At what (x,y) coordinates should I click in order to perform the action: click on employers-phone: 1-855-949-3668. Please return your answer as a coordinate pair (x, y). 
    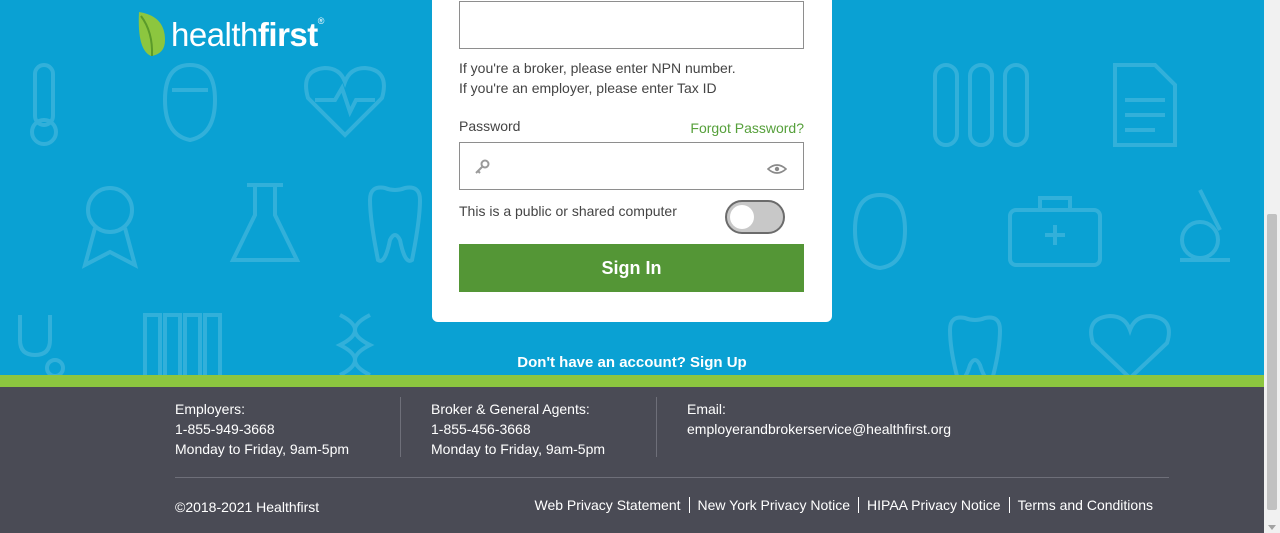
    Looking at the image, I should click on (262, 429).